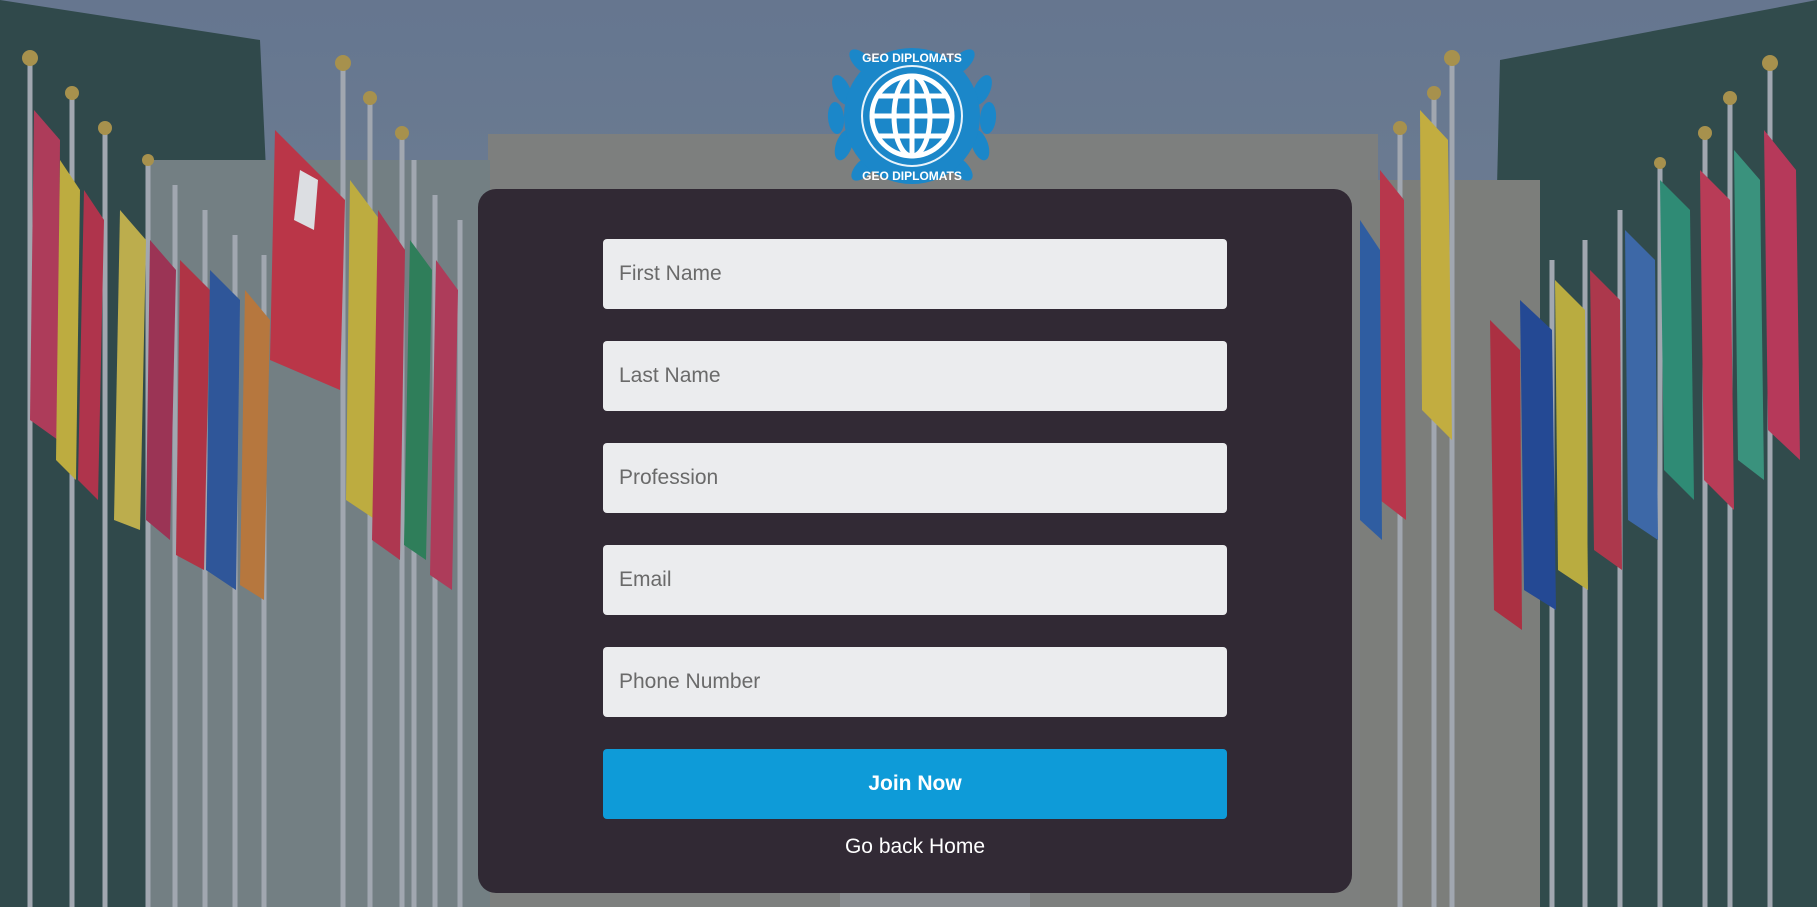  Describe the element at coordinates (915, 376) in the screenshot. I see `last-name-input` at that location.